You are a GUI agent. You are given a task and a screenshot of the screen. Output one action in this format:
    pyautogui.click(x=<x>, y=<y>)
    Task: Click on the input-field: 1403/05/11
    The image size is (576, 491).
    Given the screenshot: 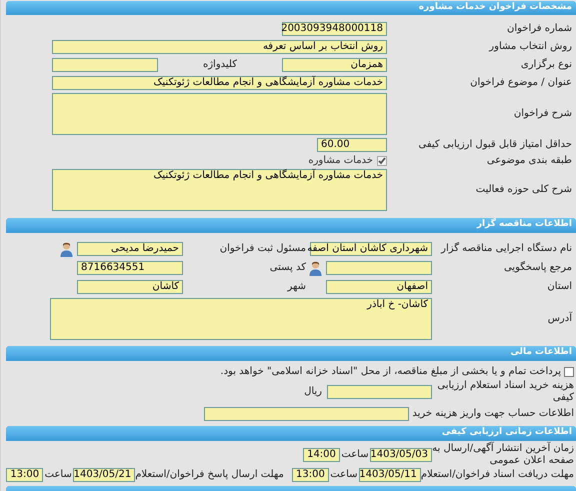 What is the action you would take?
    pyautogui.click(x=389, y=475)
    